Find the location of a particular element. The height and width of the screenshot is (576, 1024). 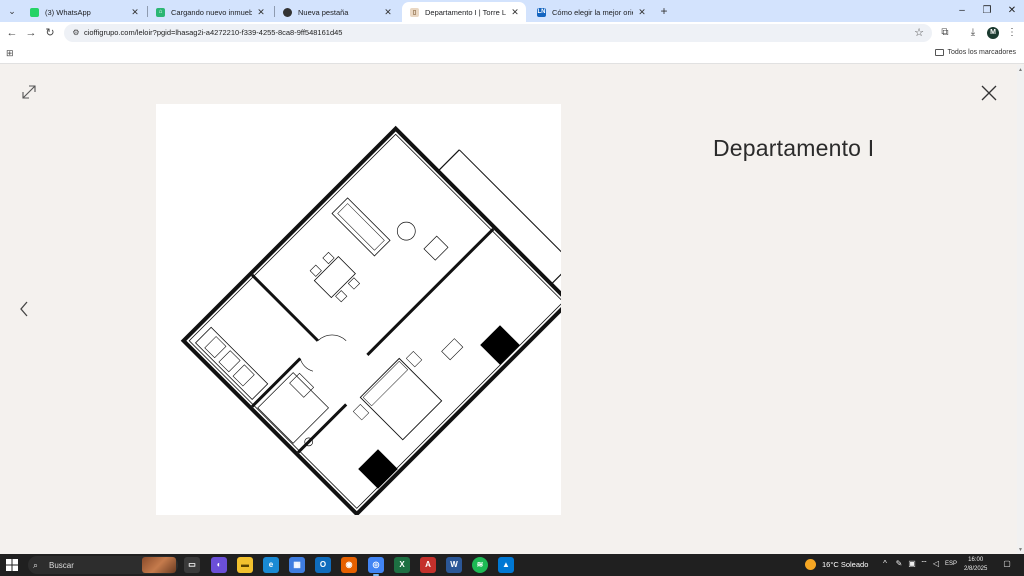

tab-nueva-pestana: Nueva pestaña ✕ is located at coordinates (337, 12).